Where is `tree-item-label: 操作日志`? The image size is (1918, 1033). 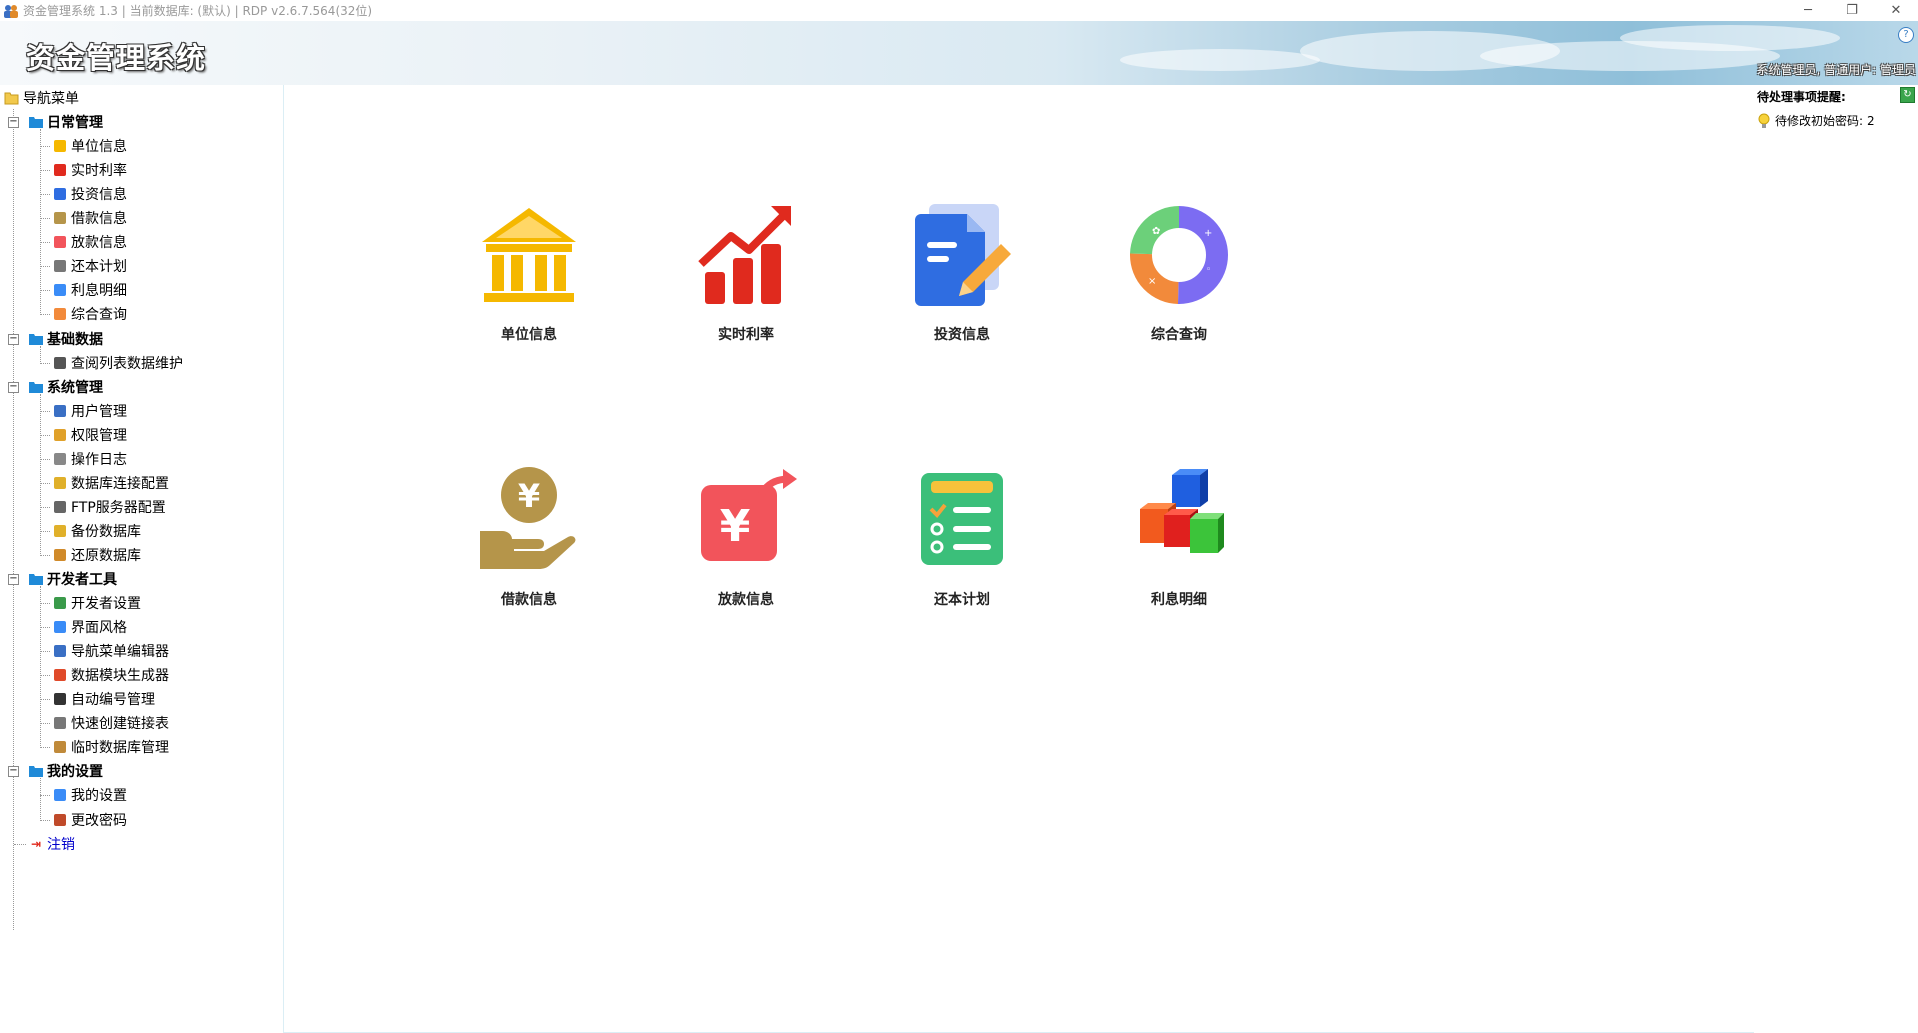
tree-item-label: 操作日志 is located at coordinates (99, 459).